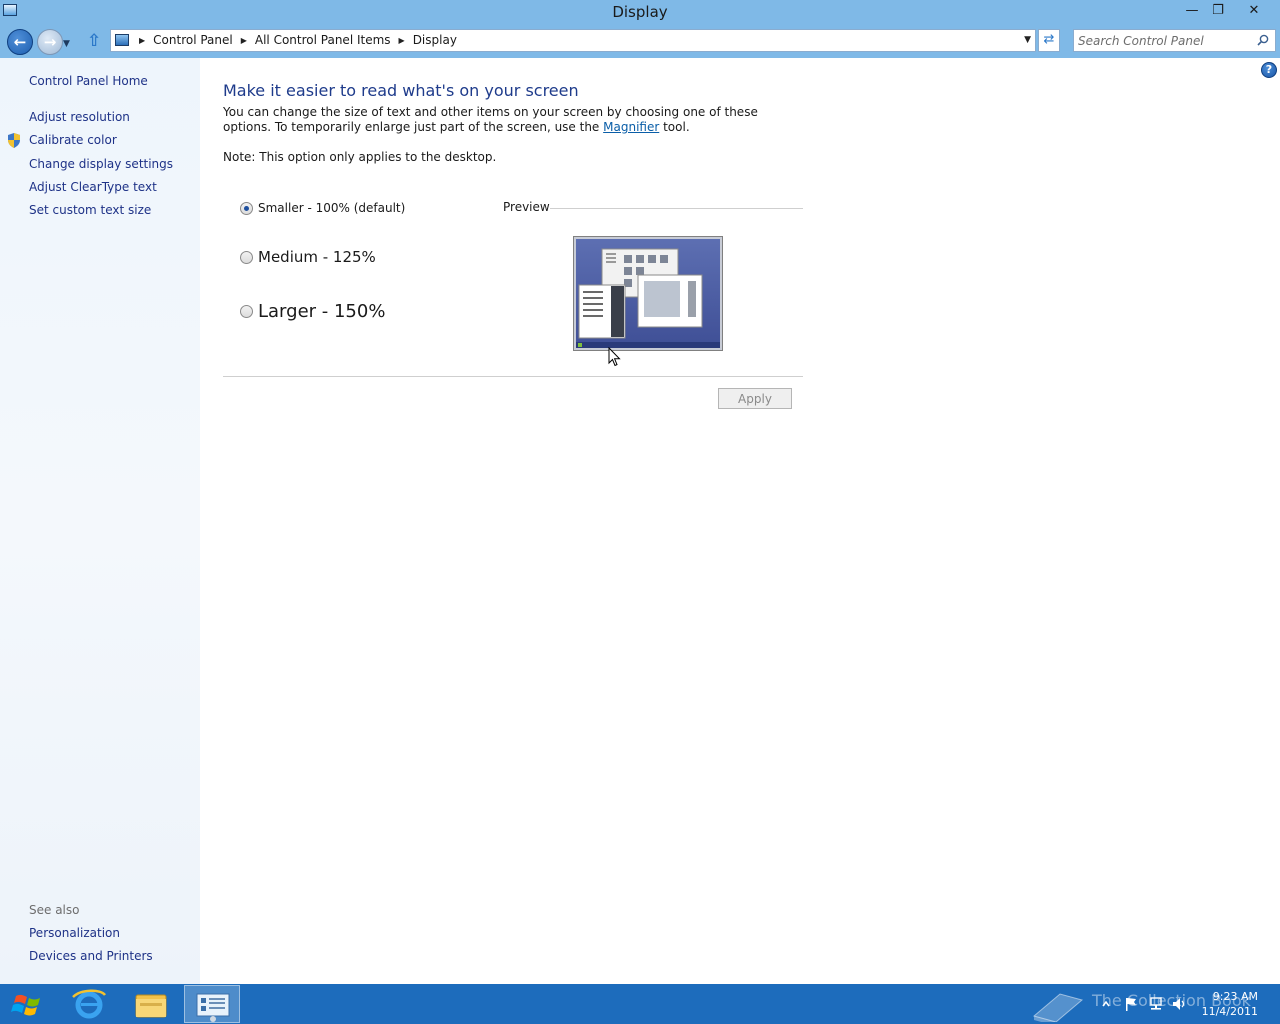  I want to click on preview-label: Preview, so click(526, 207).